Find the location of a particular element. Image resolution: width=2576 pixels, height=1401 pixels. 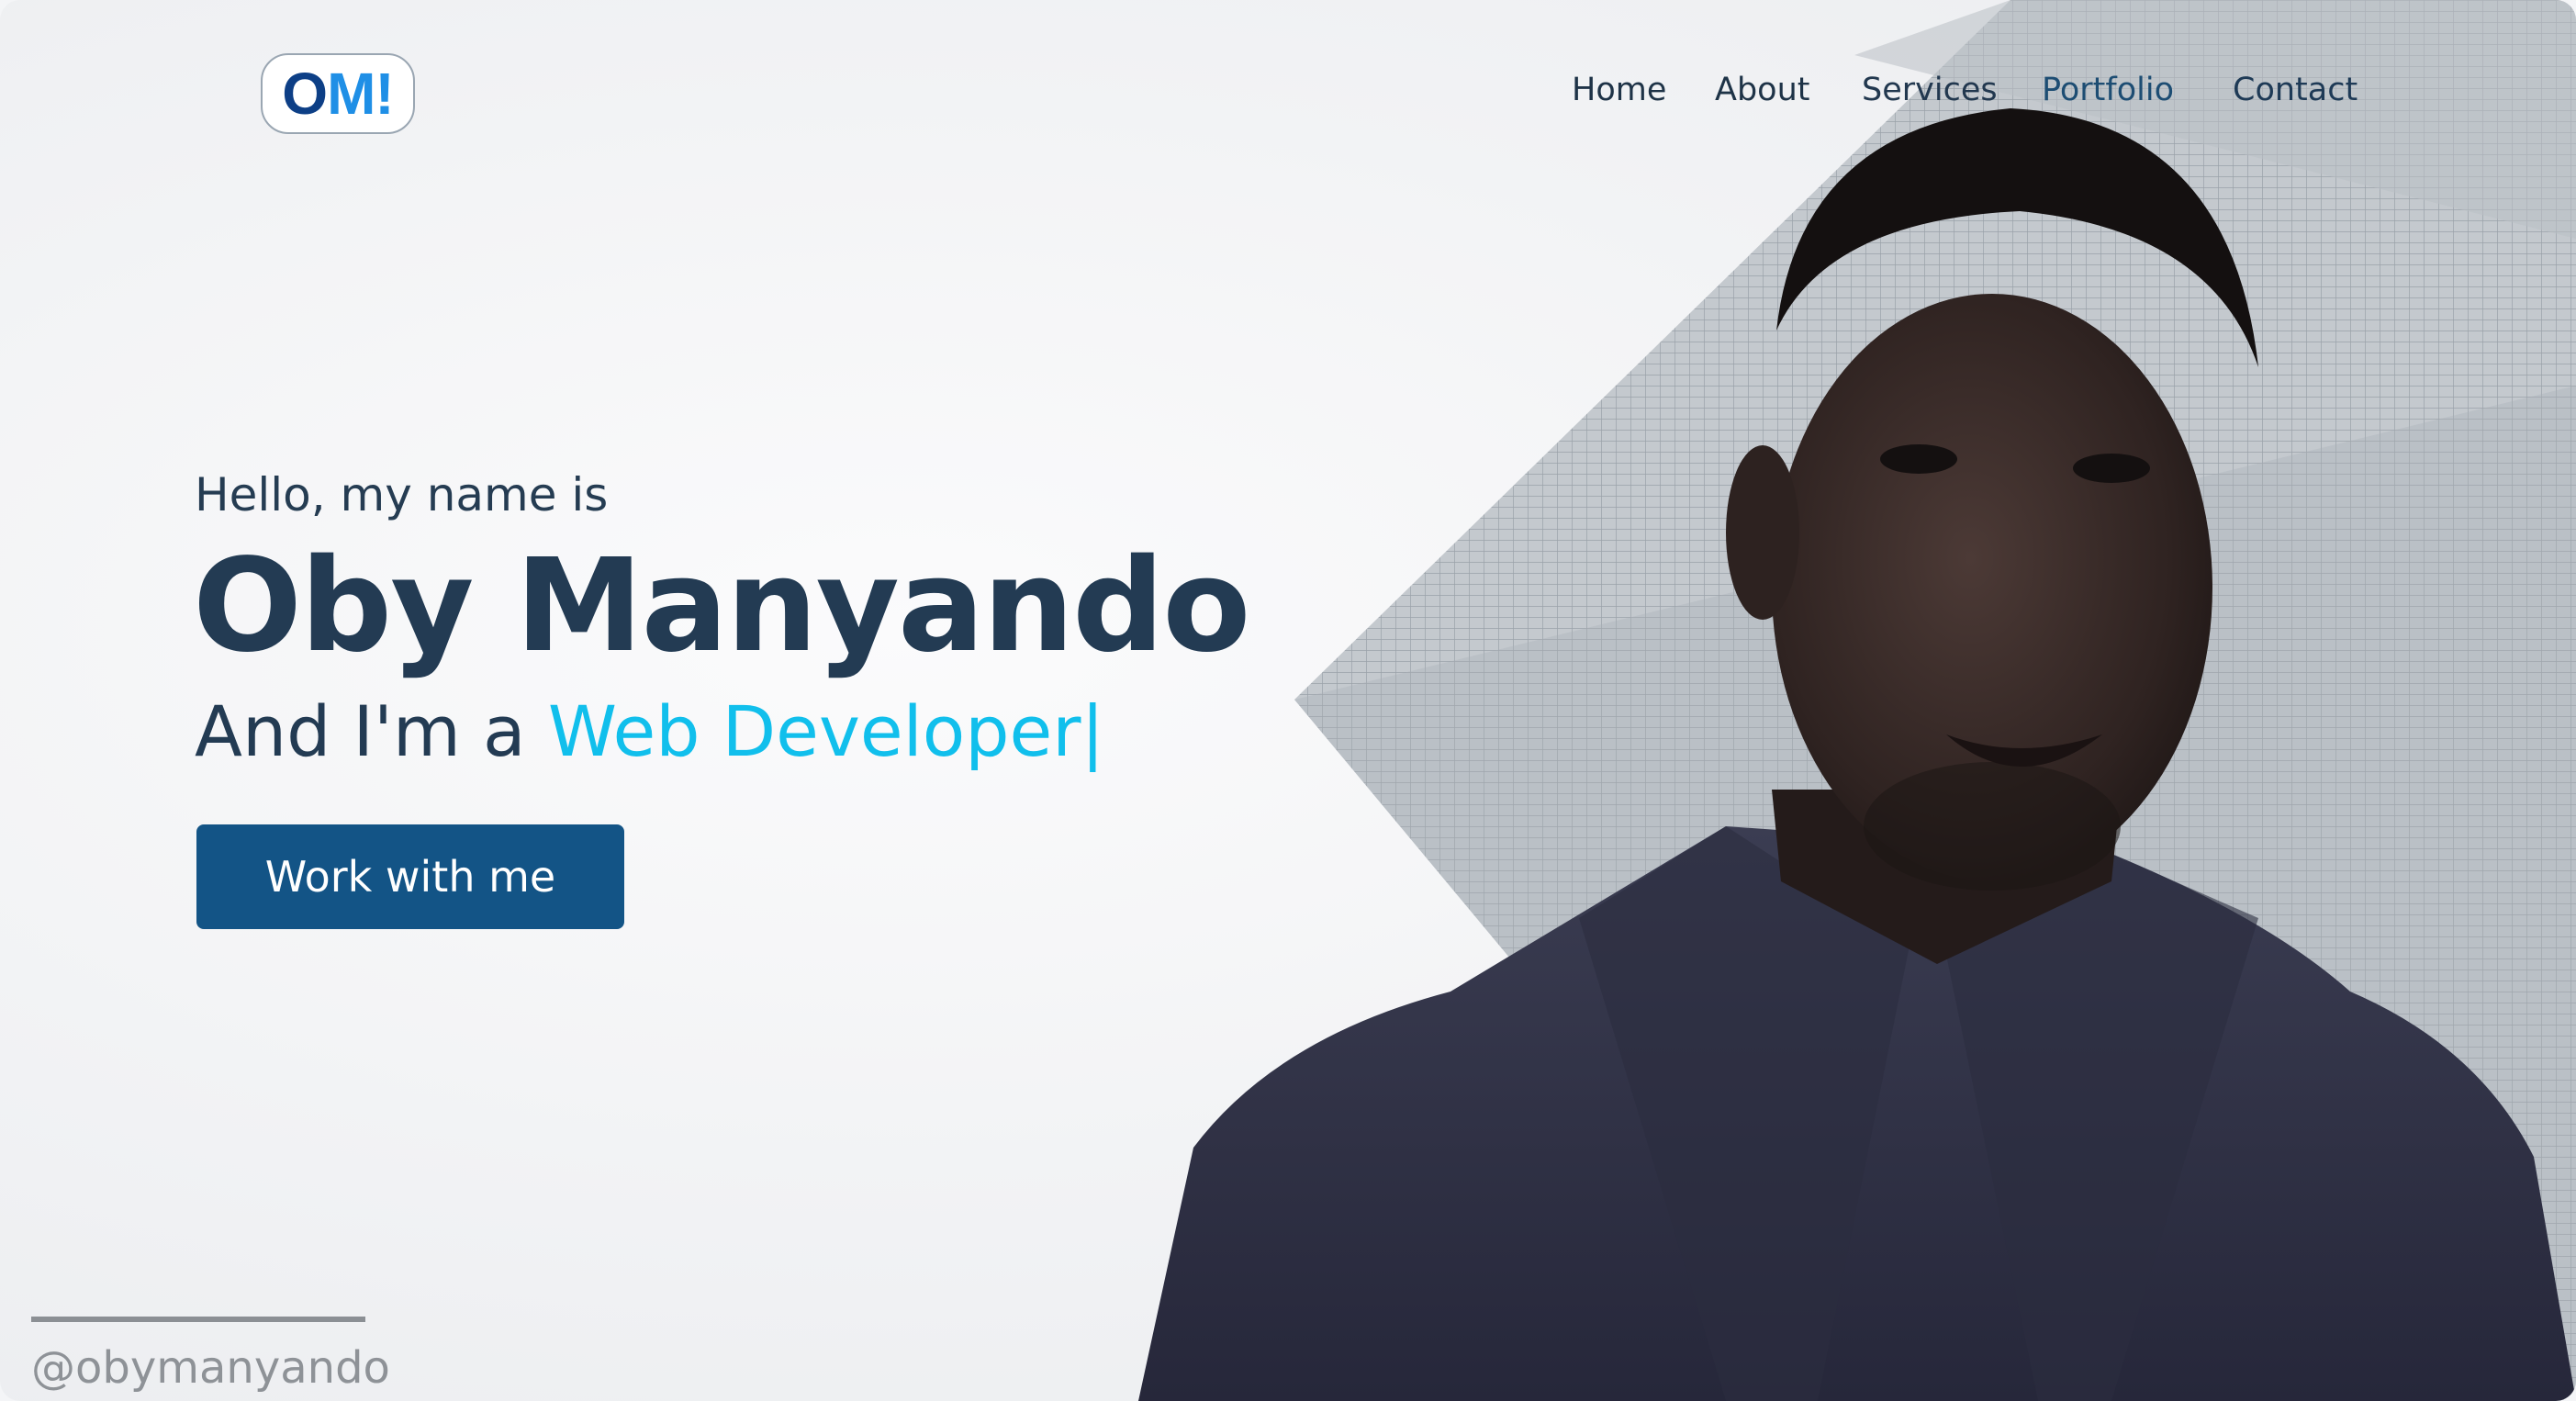

nav-item-services: Services is located at coordinates (1930, 90).